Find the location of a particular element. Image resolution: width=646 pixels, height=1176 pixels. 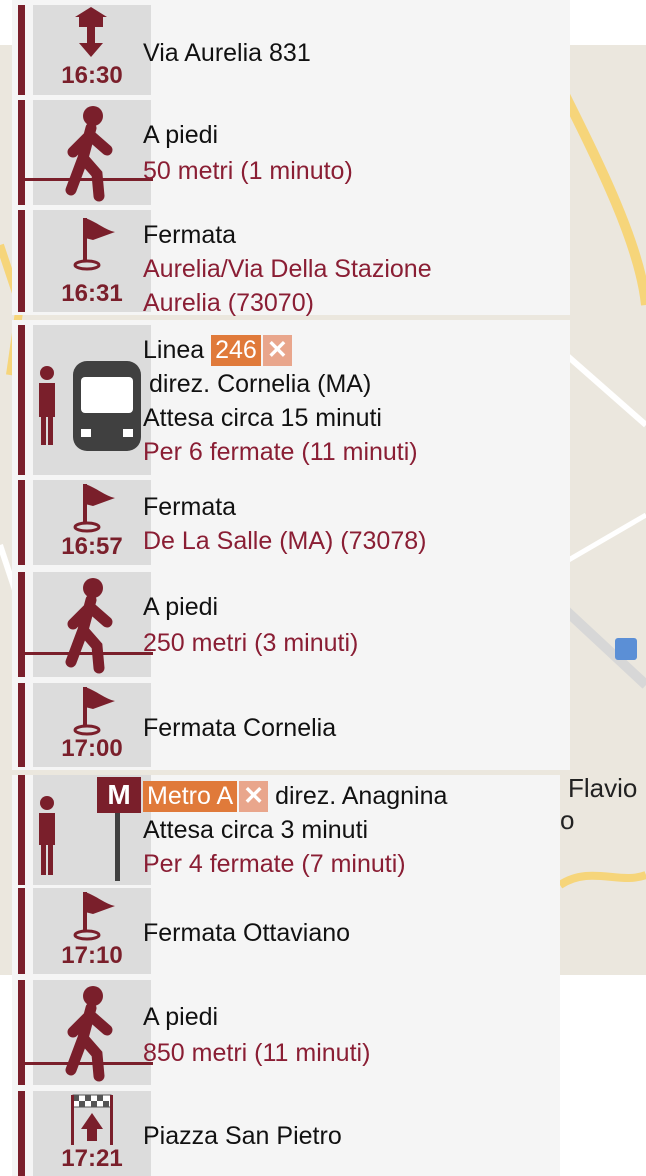

step-stop: 17:00 Fermata Cornelia is located at coordinates (287, 725).